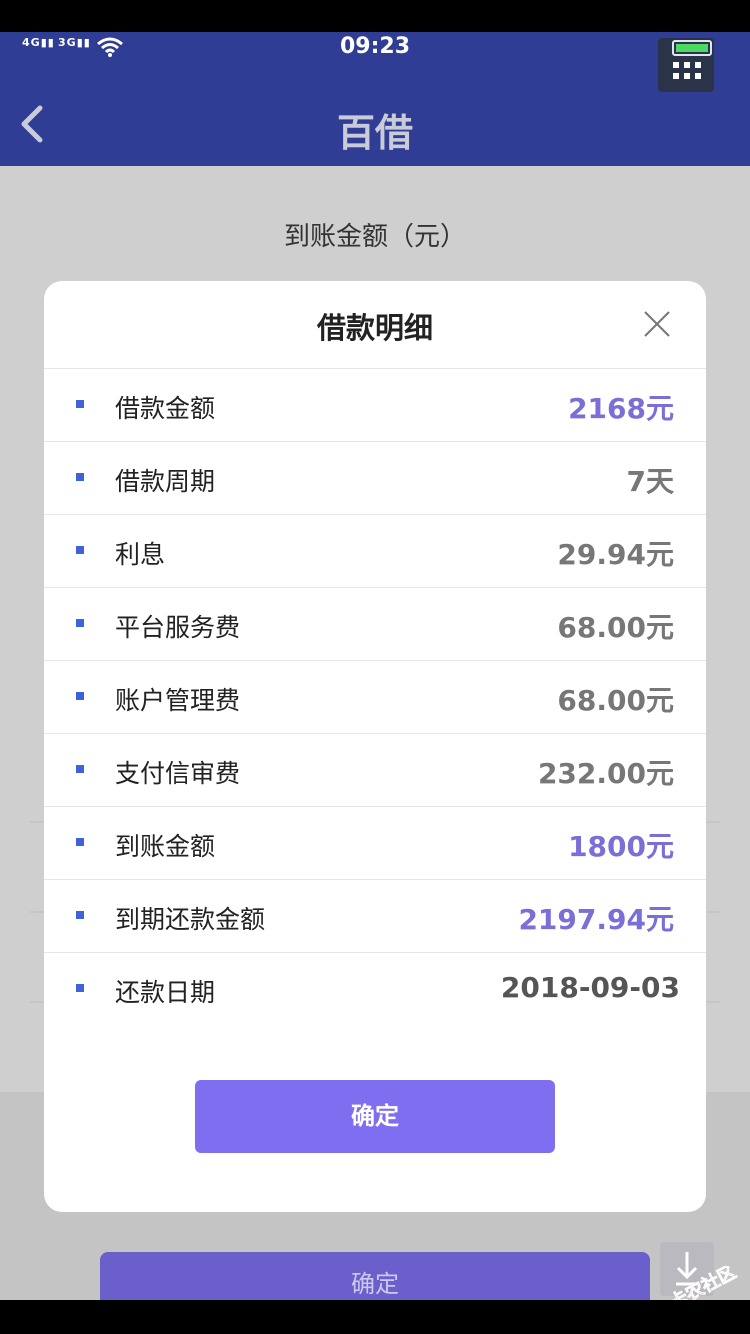  What do you see at coordinates (374, 133) in the screenshot?
I see `page-title: 百借` at bounding box center [374, 133].